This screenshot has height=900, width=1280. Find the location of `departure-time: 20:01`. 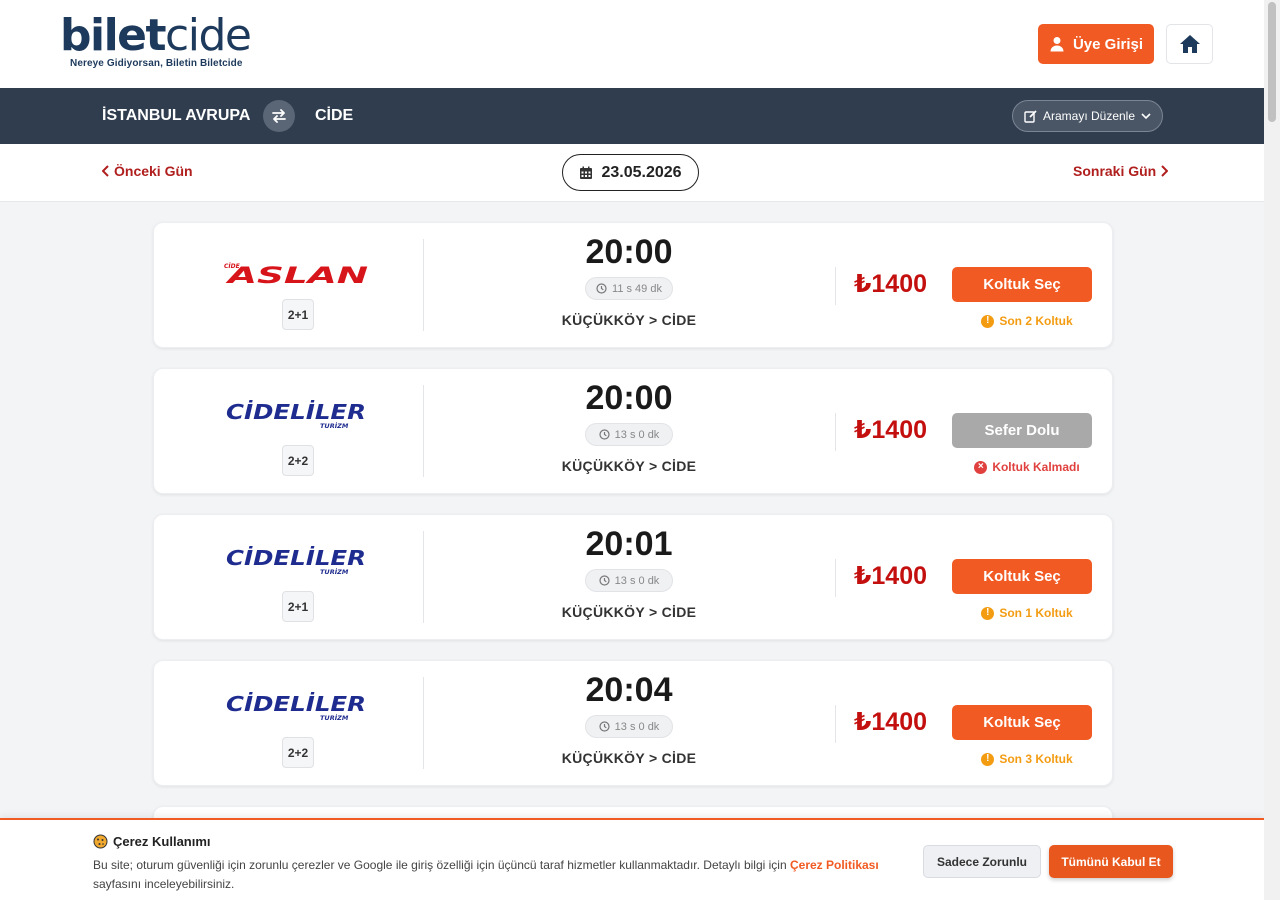

departure-time: 20:01 is located at coordinates (629, 544).